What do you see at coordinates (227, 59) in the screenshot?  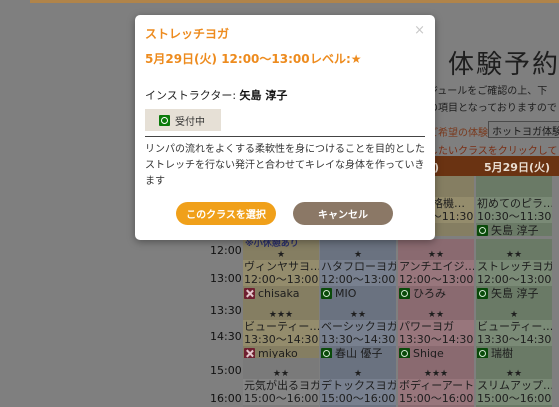 I see `class-datetime: 5月29日(火) 12:00〜13:00` at bounding box center [227, 59].